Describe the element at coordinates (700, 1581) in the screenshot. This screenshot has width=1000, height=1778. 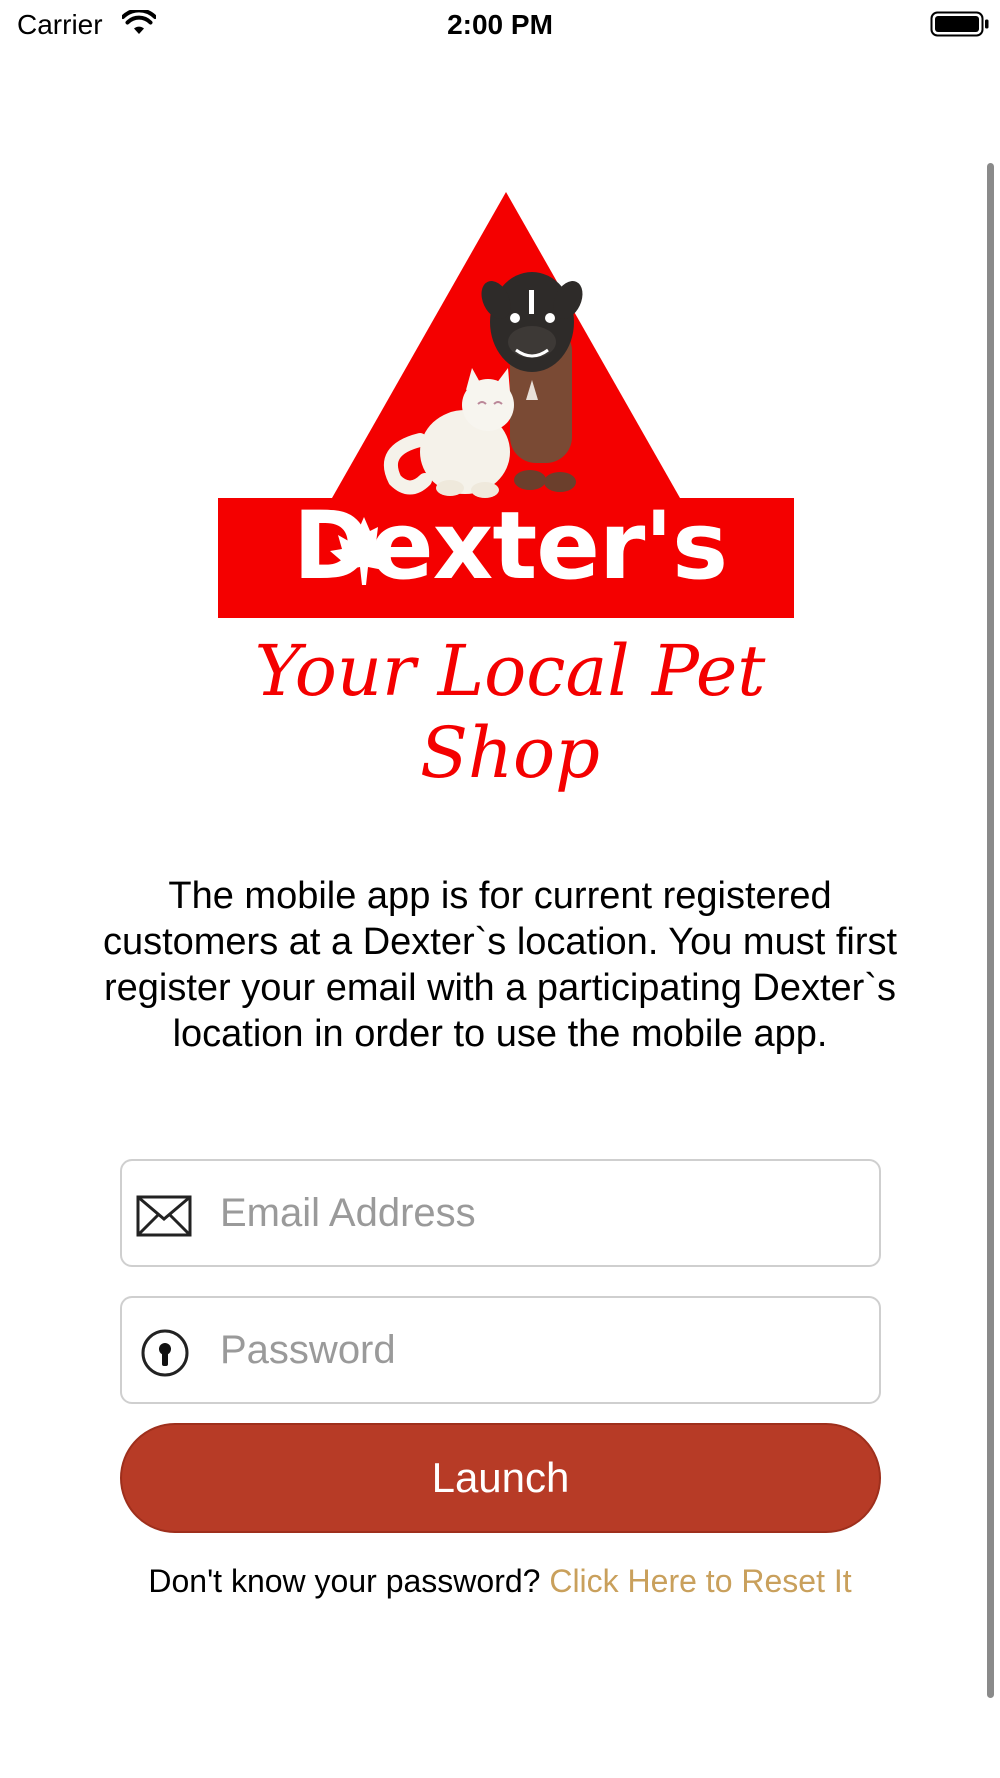
I see `reset-password-link: Click Here to Reset It` at that location.